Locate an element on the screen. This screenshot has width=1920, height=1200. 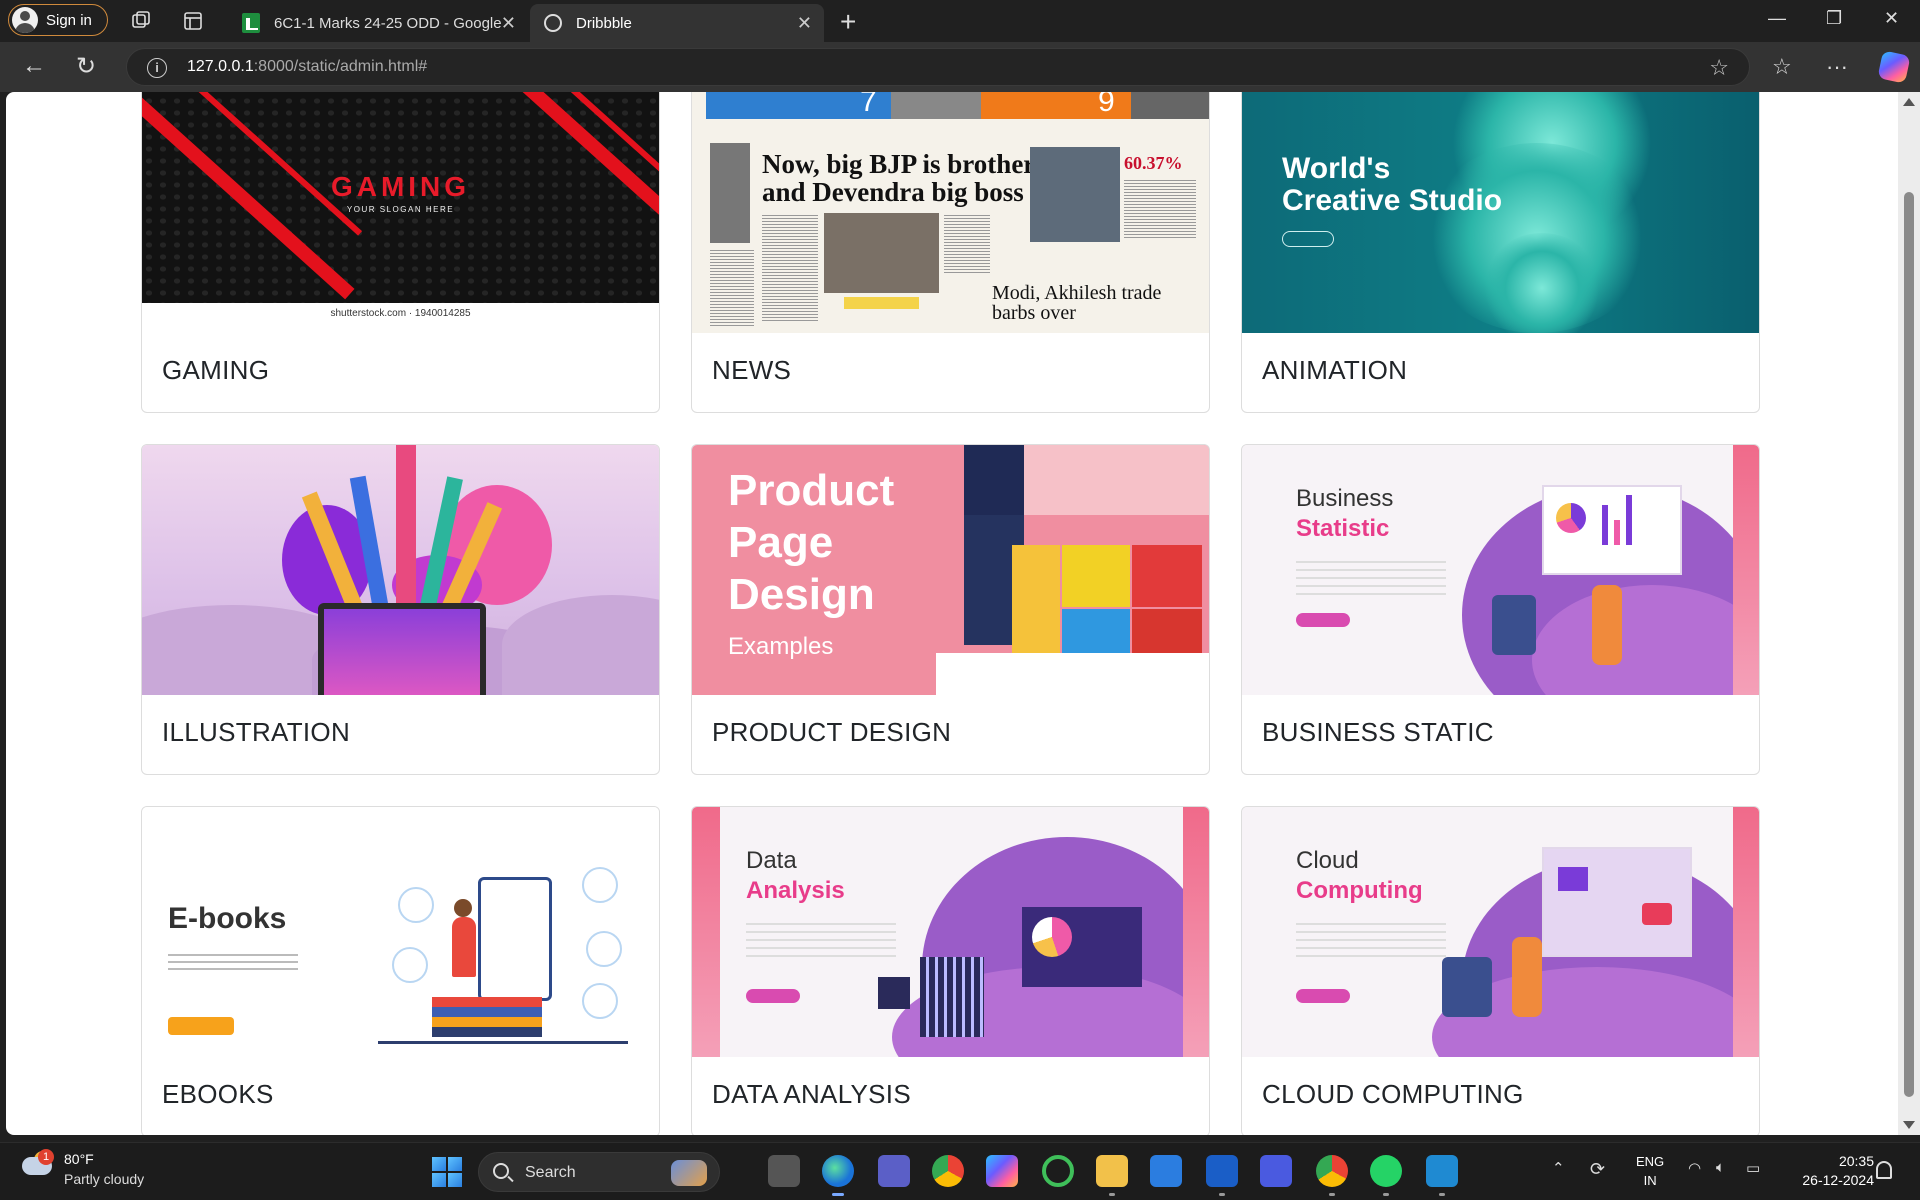
new-tab-button: + is located at coordinates (848, 22).